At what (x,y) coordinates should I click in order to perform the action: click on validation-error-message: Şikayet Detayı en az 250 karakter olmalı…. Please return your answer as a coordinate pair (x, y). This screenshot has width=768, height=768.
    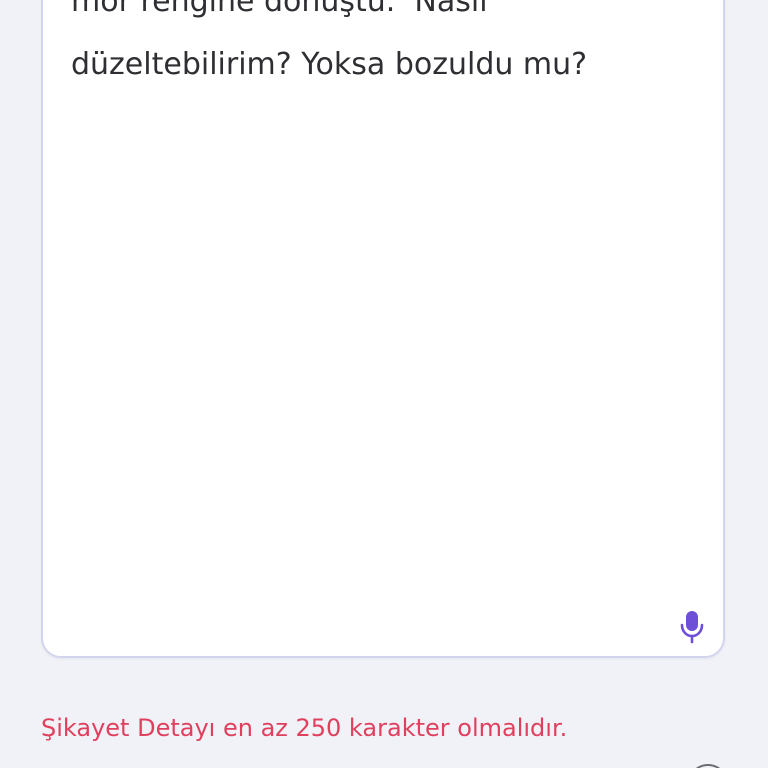
    Looking at the image, I should click on (304, 728).